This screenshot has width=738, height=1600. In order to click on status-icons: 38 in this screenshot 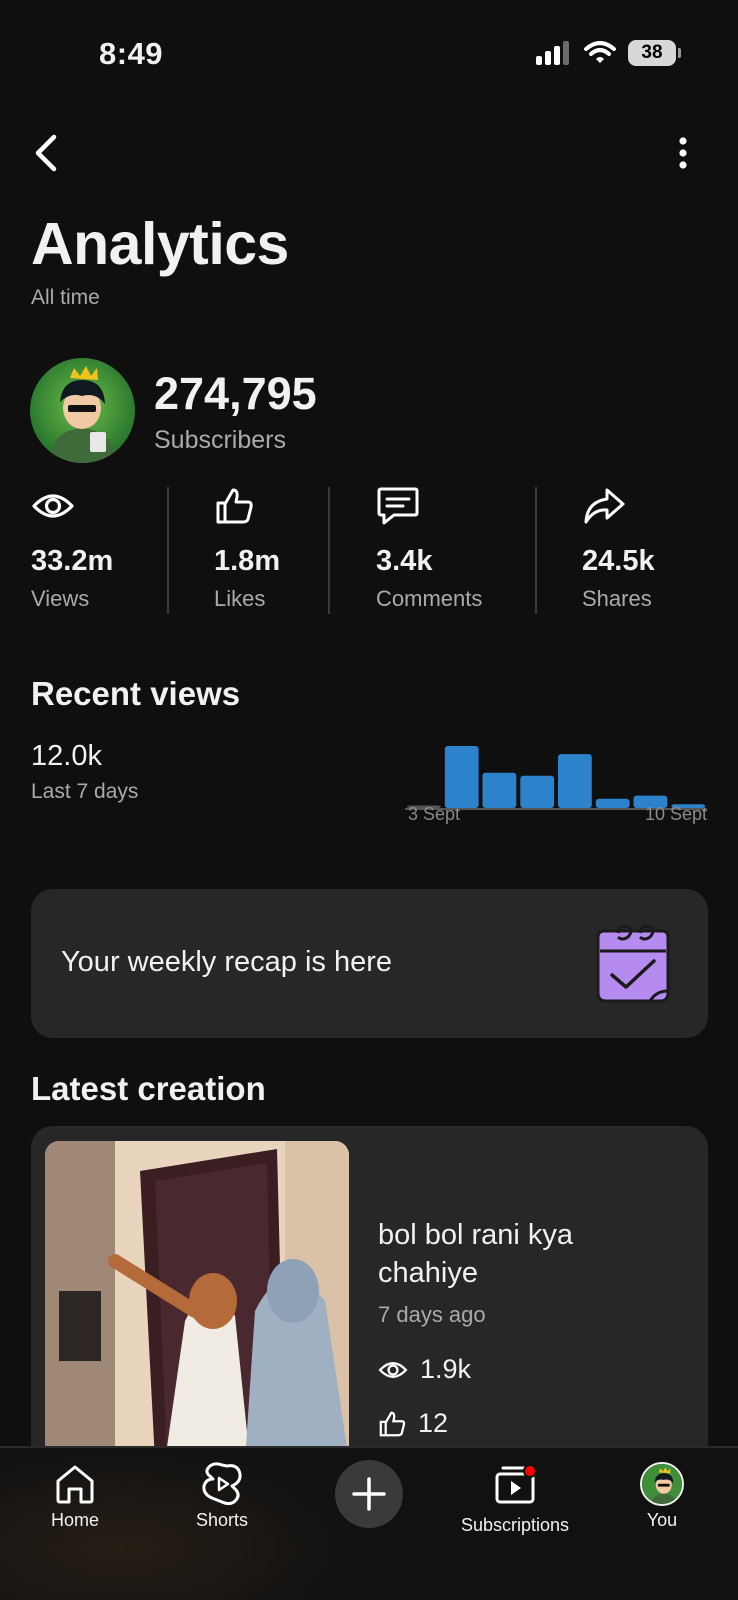, I will do `click(608, 53)`.